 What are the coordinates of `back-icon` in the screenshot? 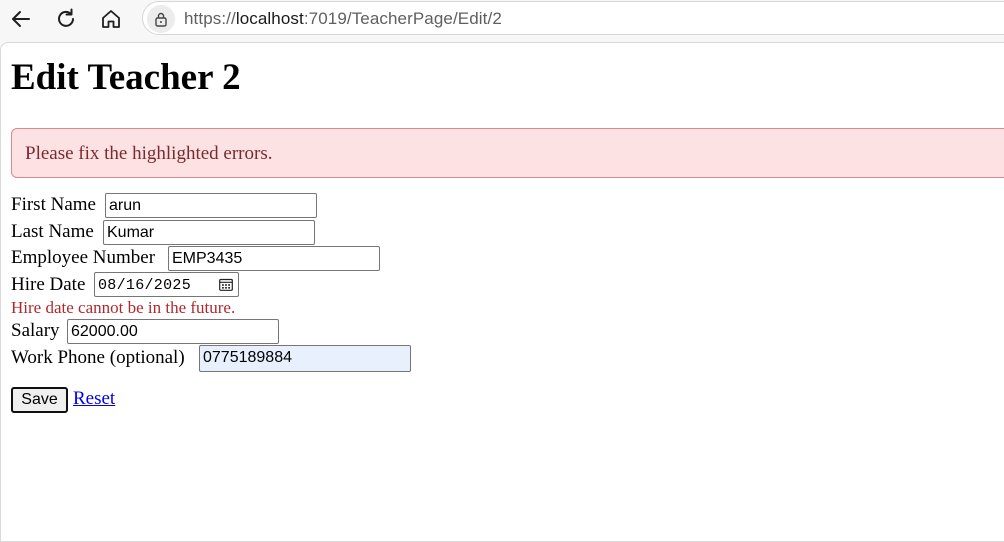 It's located at (21, 19).